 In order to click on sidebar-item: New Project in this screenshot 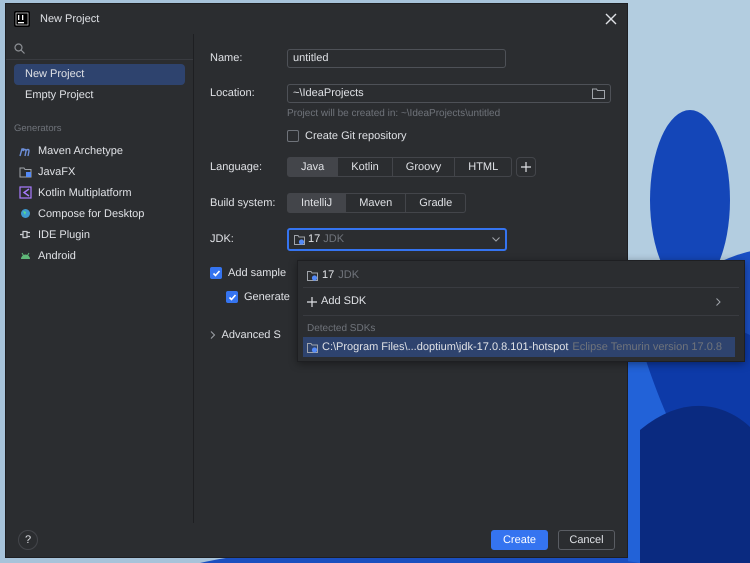, I will do `click(99, 74)`.